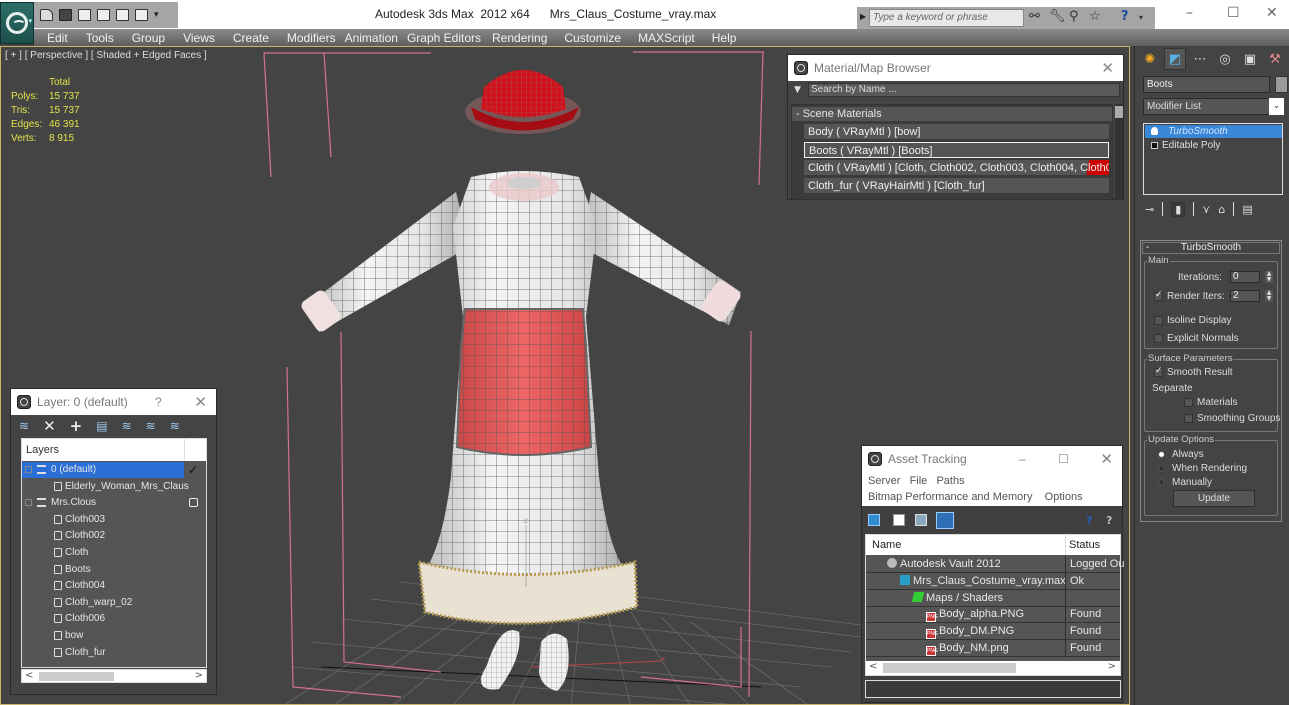 The width and height of the screenshot is (1289, 705). I want to click on help-button: ?, so click(158, 402).